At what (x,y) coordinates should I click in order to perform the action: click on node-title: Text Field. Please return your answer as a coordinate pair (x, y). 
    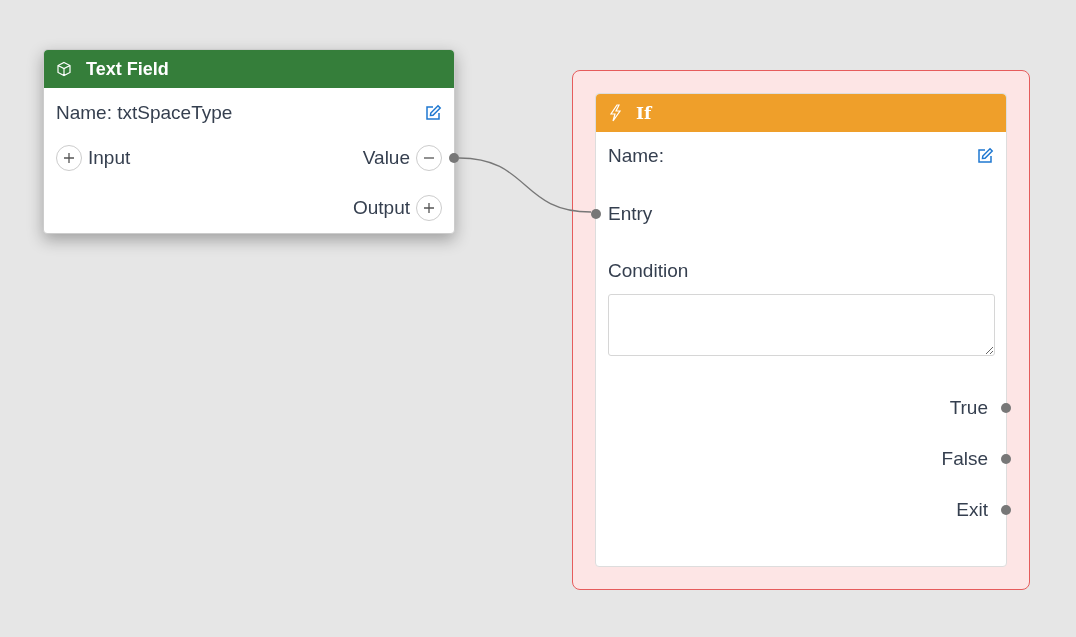
    Looking at the image, I should click on (127, 69).